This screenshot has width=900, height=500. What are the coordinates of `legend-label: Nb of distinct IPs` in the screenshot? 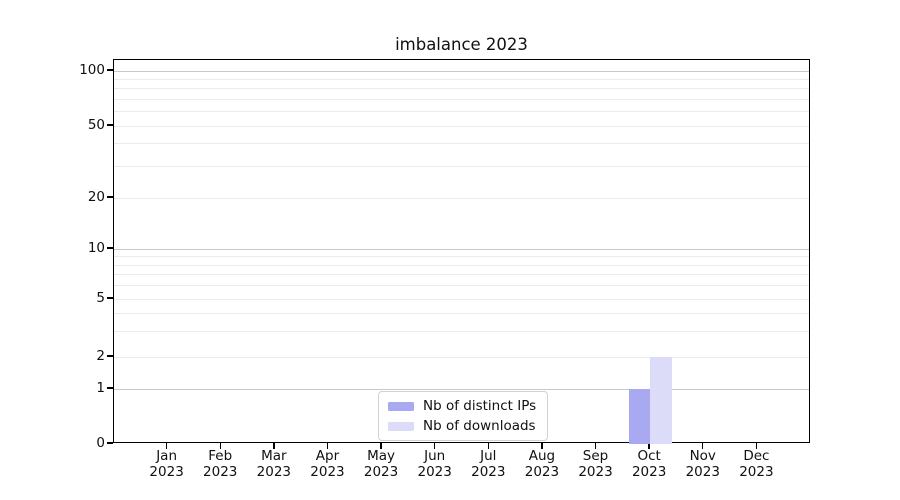 It's located at (480, 406).